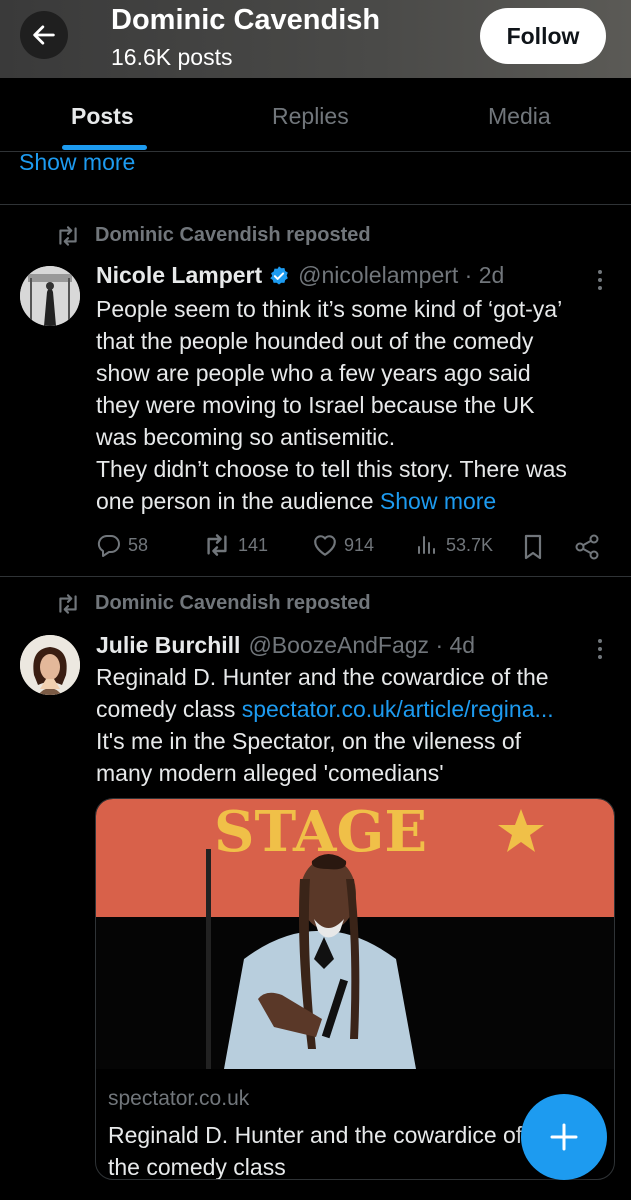  I want to click on profile-tabs: Posts Replies Media, so click(315, 115).